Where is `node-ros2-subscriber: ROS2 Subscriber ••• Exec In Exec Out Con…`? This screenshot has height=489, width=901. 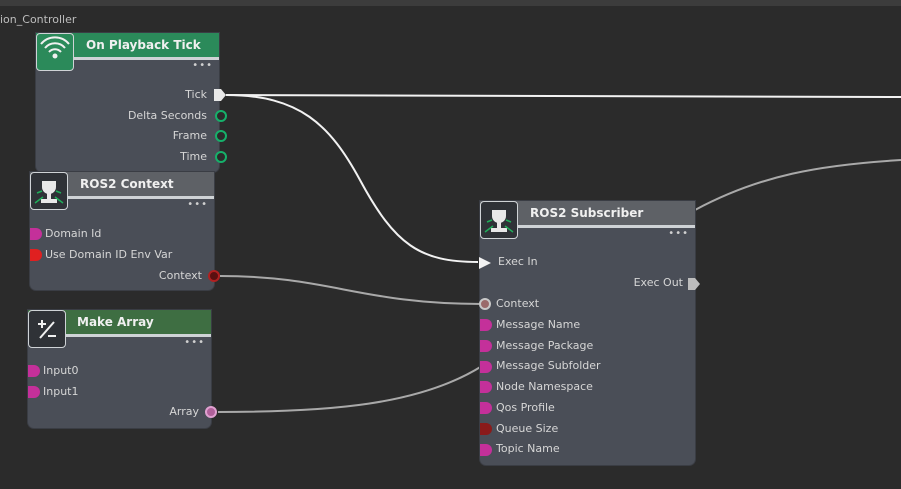
node-ros2-subscriber: ROS2 Subscriber ••• Exec In Exec Out Con… is located at coordinates (589, 333).